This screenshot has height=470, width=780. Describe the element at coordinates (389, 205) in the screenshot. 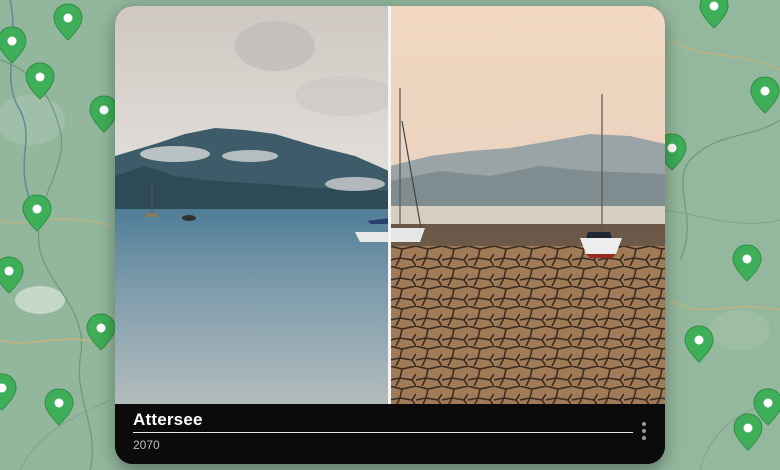

I see `comparison-slider-handle` at that location.